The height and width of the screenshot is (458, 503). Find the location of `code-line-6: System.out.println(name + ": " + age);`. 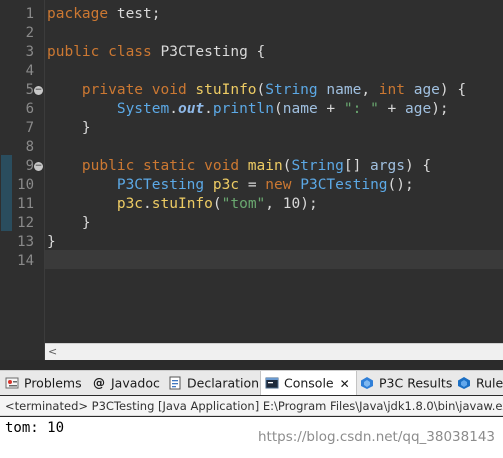

code-line-6: System.out.println(name + ": " + age); is located at coordinates (248, 109).